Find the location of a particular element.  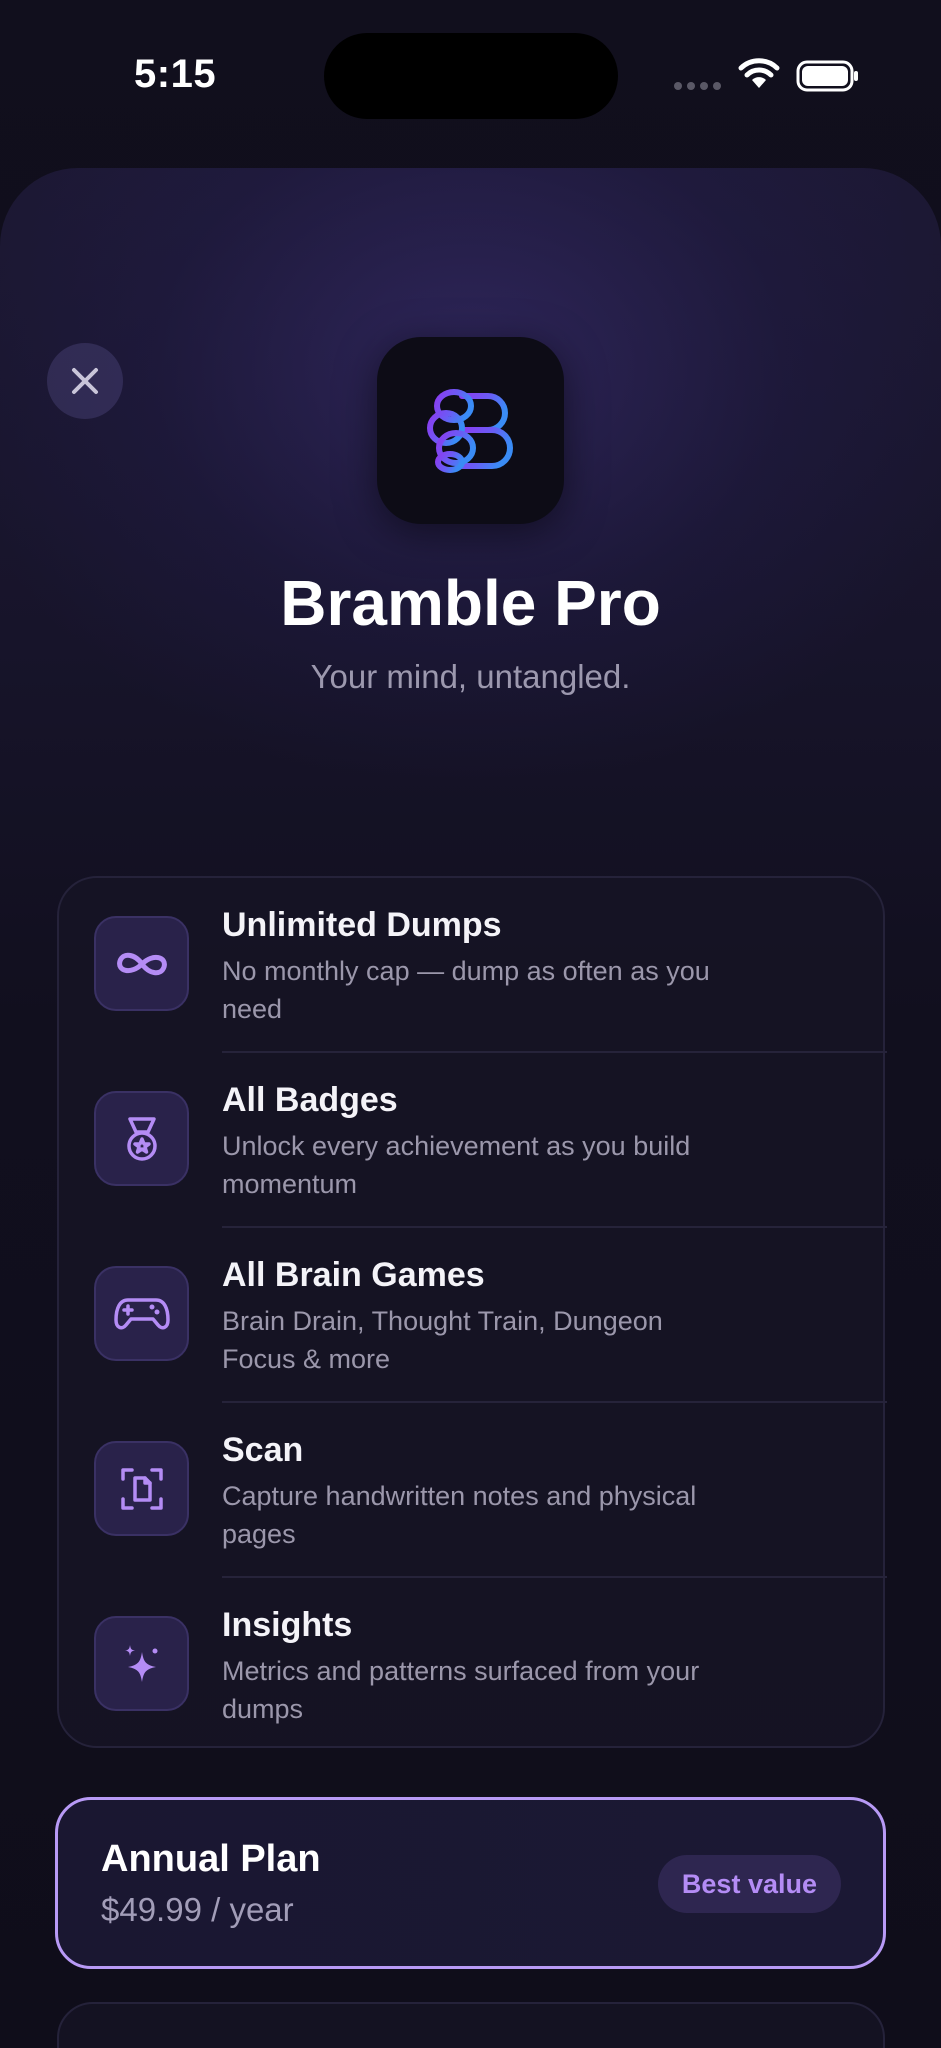

sparkles-icon is located at coordinates (140, 1663).